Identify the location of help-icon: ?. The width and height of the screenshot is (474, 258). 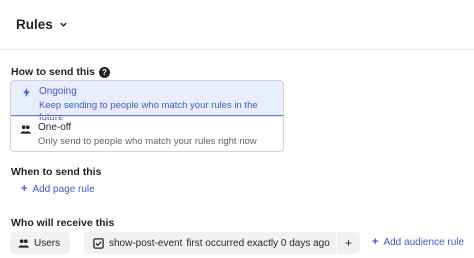
(104, 72).